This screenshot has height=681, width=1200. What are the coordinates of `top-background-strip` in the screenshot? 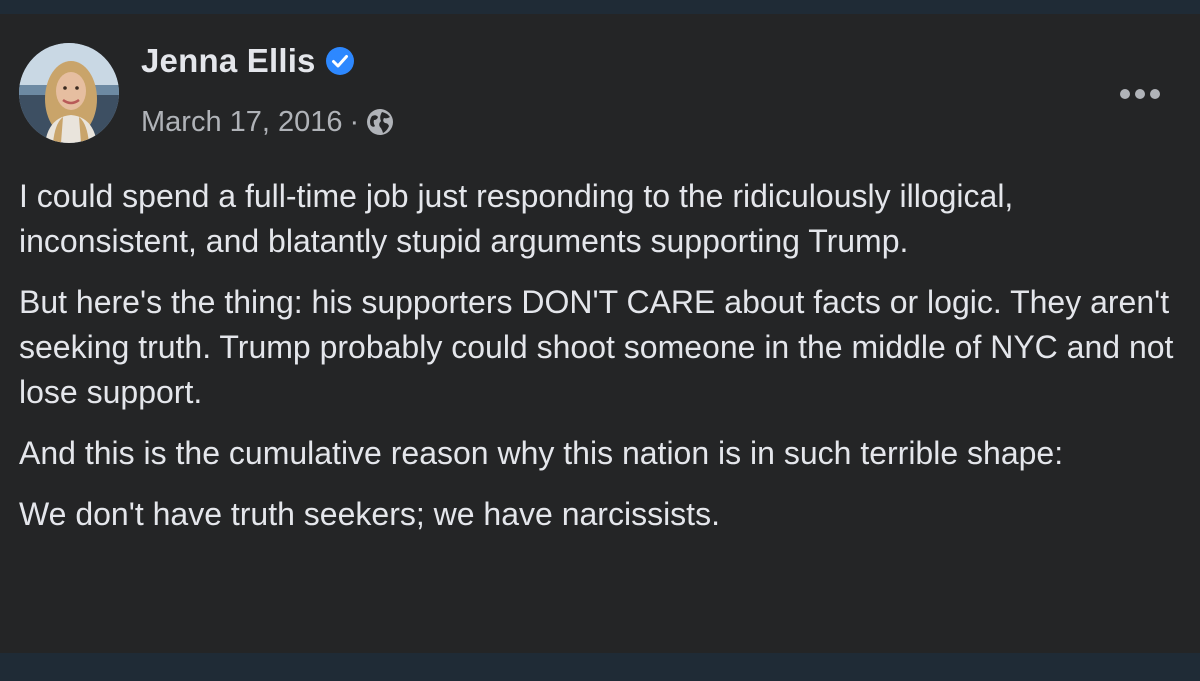 It's located at (600, 7).